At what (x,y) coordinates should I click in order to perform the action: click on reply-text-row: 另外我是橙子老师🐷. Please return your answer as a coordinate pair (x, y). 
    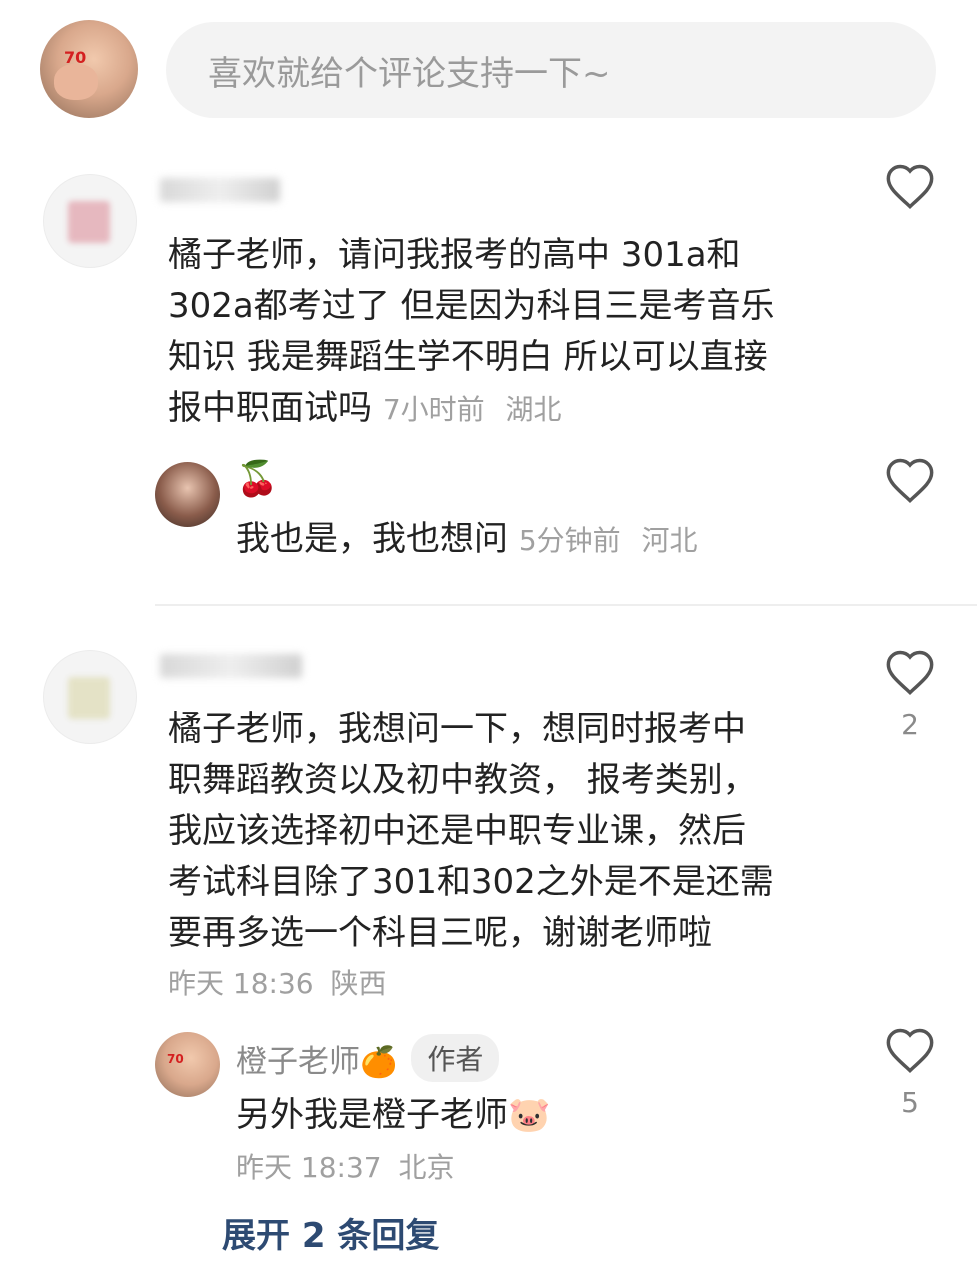
    Looking at the image, I should click on (393, 1115).